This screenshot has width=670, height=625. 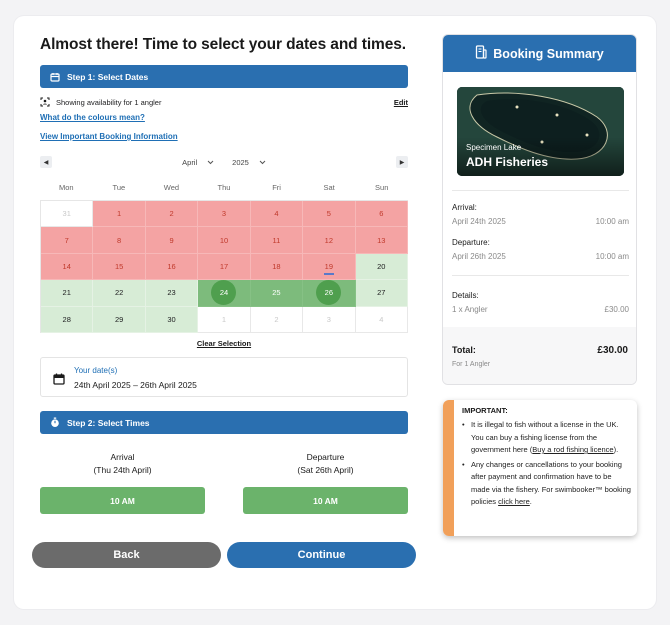 What do you see at coordinates (224, 102) in the screenshot?
I see `availability-row: Showing availability for 1 angler Edit` at bounding box center [224, 102].